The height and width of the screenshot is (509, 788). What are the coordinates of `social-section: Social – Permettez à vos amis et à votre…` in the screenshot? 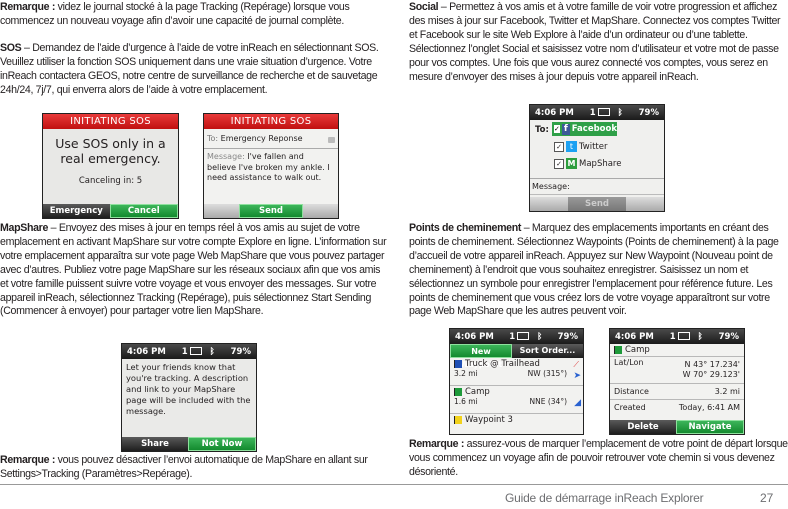 It's located at (598, 42).